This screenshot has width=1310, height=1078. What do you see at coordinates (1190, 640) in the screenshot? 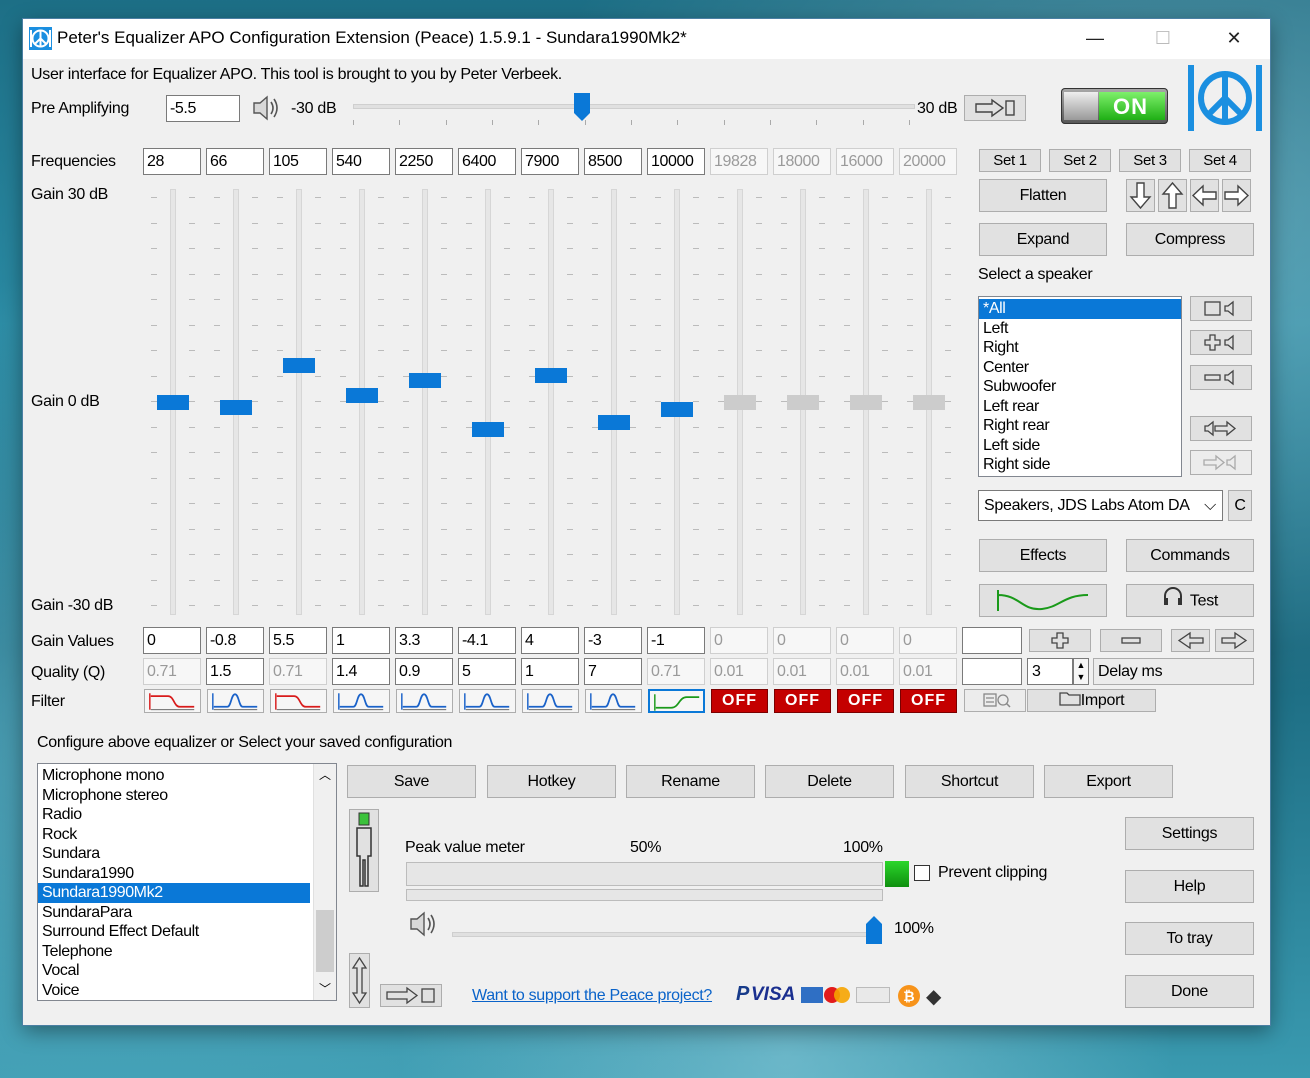
I see `shift-left-button` at bounding box center [1190, 640].